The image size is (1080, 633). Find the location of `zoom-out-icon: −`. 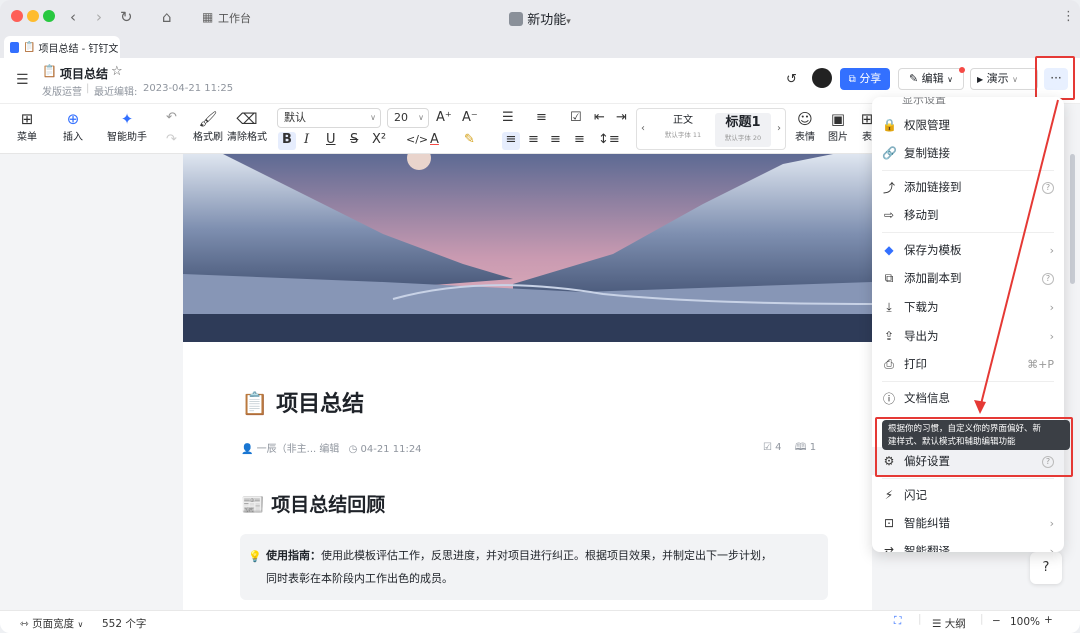

zoom-out-icon: − is located at coordinates (996, 621).